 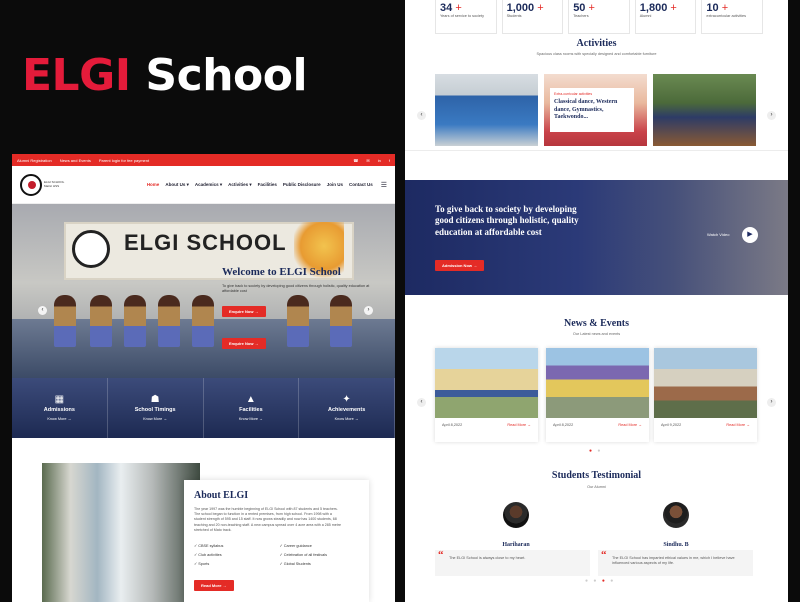 What do you see at coordinates (346, 399) in the screenshot?
I see `runner-icon: ✦` at bounding box center [346, 399].